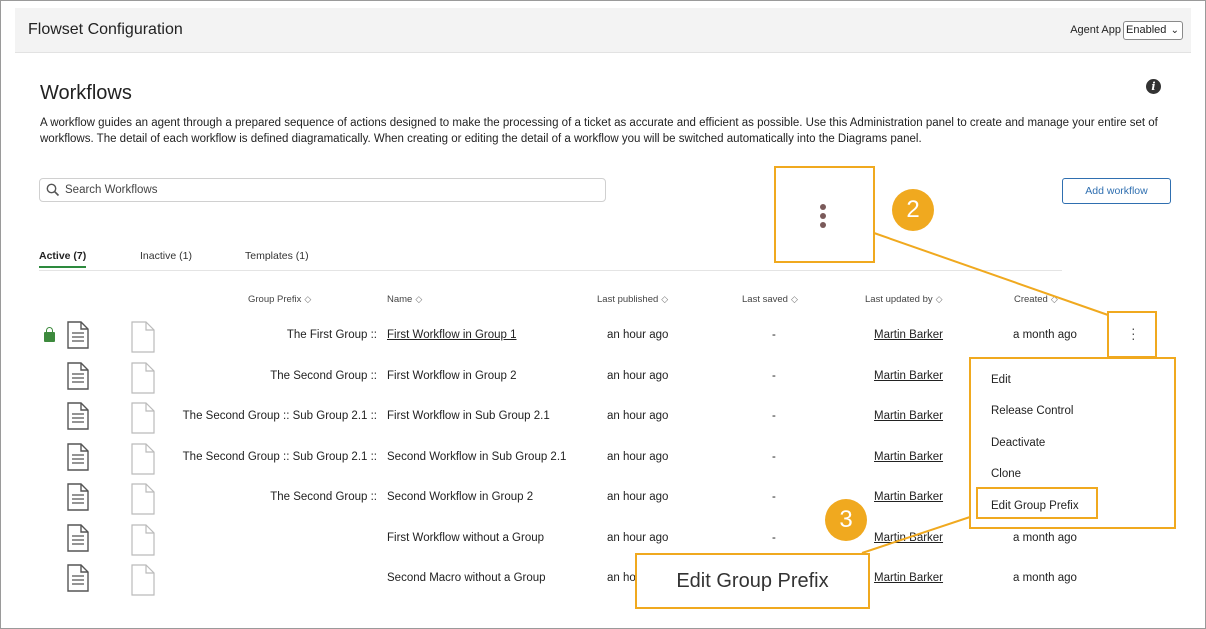  Describe the element at coordinates (468, 416) in the screenshot. I see `workflow-name: First Workflow in Sub Group 2.1` at that location.